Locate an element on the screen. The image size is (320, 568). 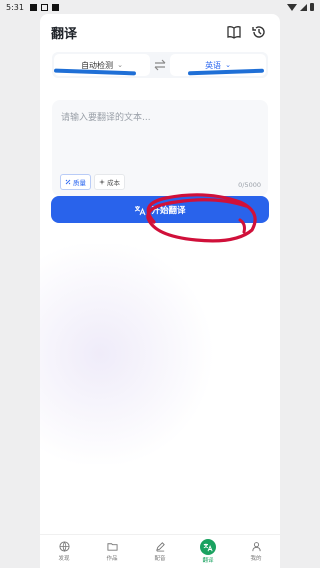
user-icon is located at coordinates (256, 547).